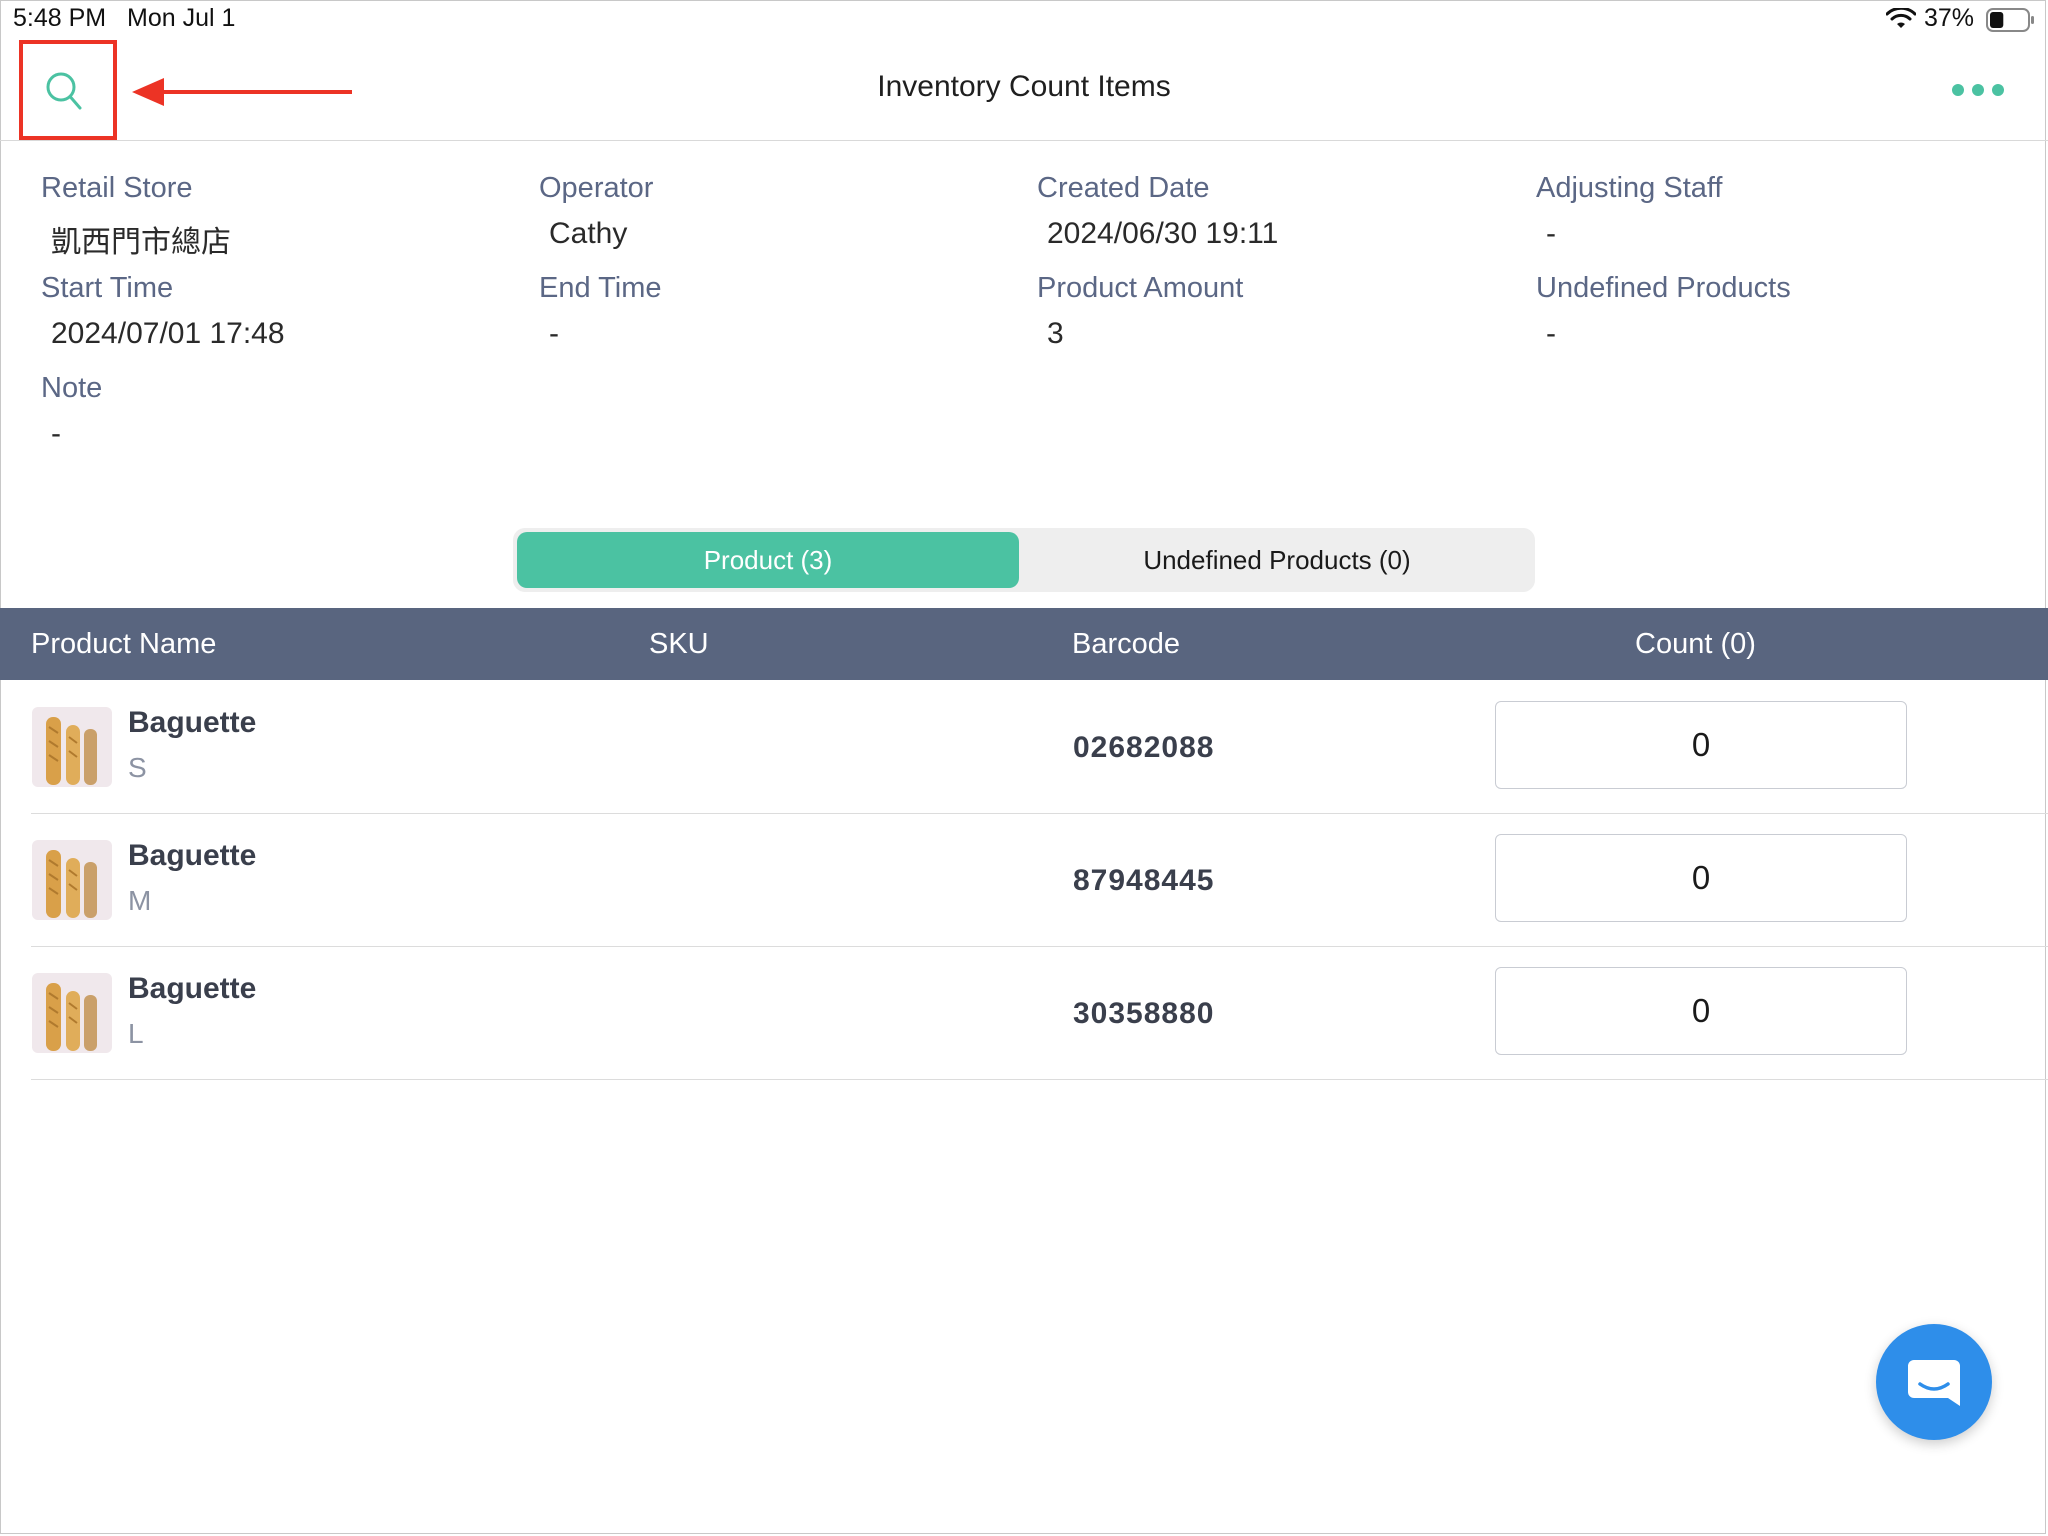 This screenshot has height=1536, width=2048. I want to click on info-value: 2024/06/30 19:11, so click(1163, 233).